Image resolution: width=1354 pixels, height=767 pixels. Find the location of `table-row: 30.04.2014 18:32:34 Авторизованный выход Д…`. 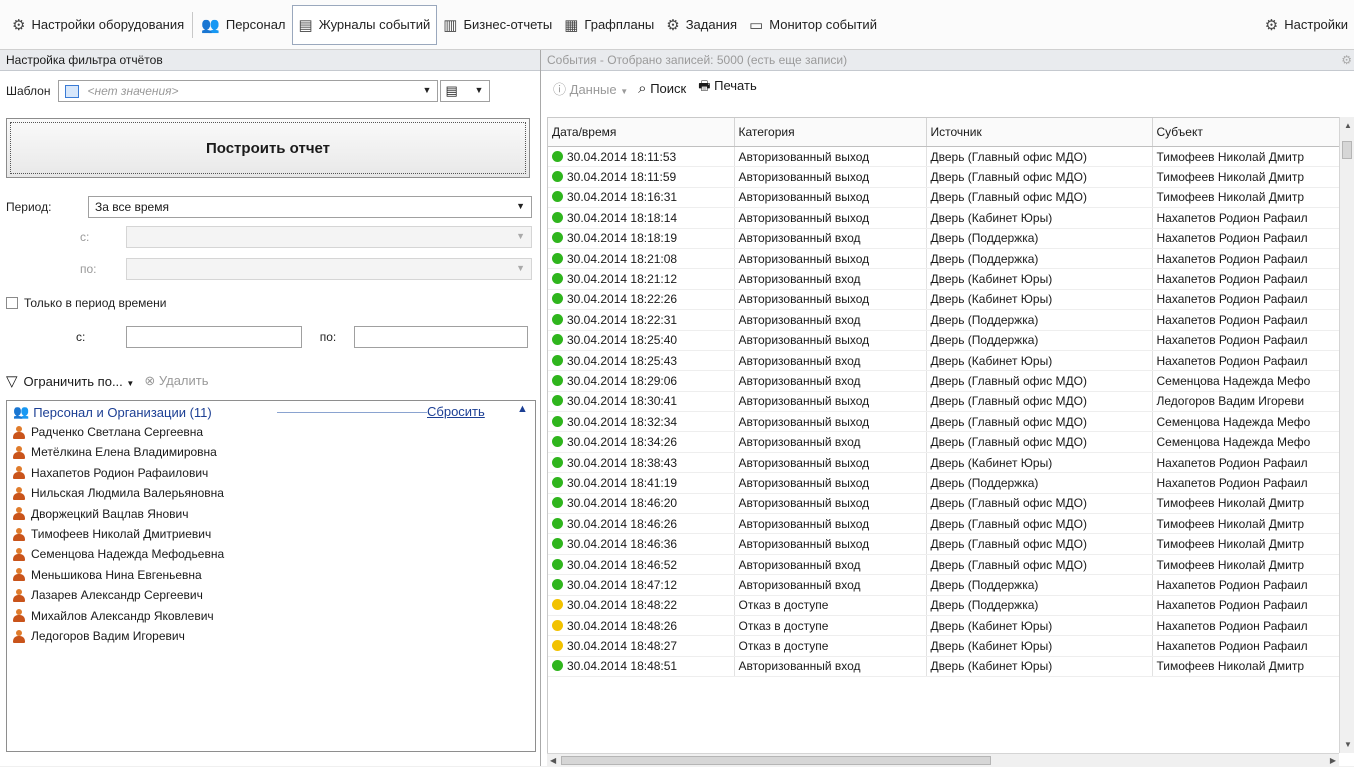

table-row: 30.04.2014 18:32:34 Авторизованный выход Д… is located at coordinates (944, 422).